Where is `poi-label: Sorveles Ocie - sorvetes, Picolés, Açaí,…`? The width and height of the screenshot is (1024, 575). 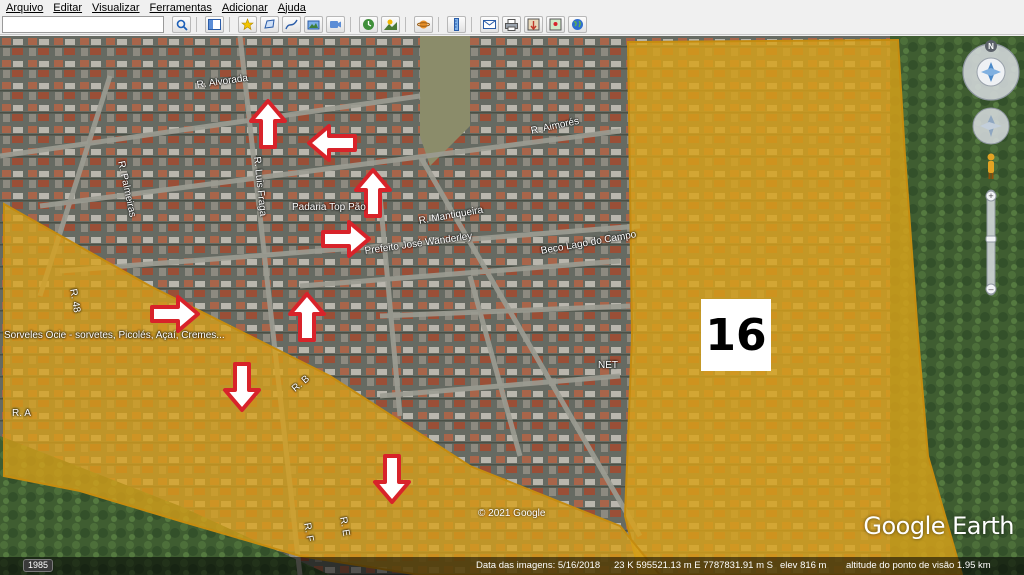
poi-label: Sorveles Ocie - sorvetes, Picolés, Açaí,… is located at coordinates (114, 335).